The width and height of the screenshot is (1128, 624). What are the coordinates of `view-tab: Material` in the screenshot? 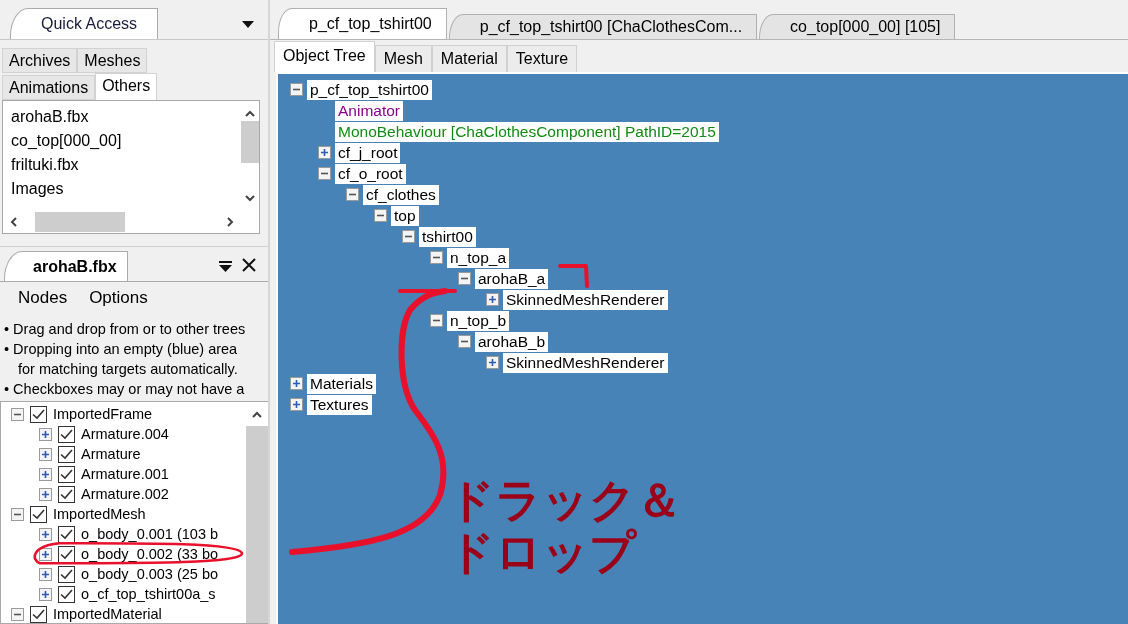 It's located at (469, 58).